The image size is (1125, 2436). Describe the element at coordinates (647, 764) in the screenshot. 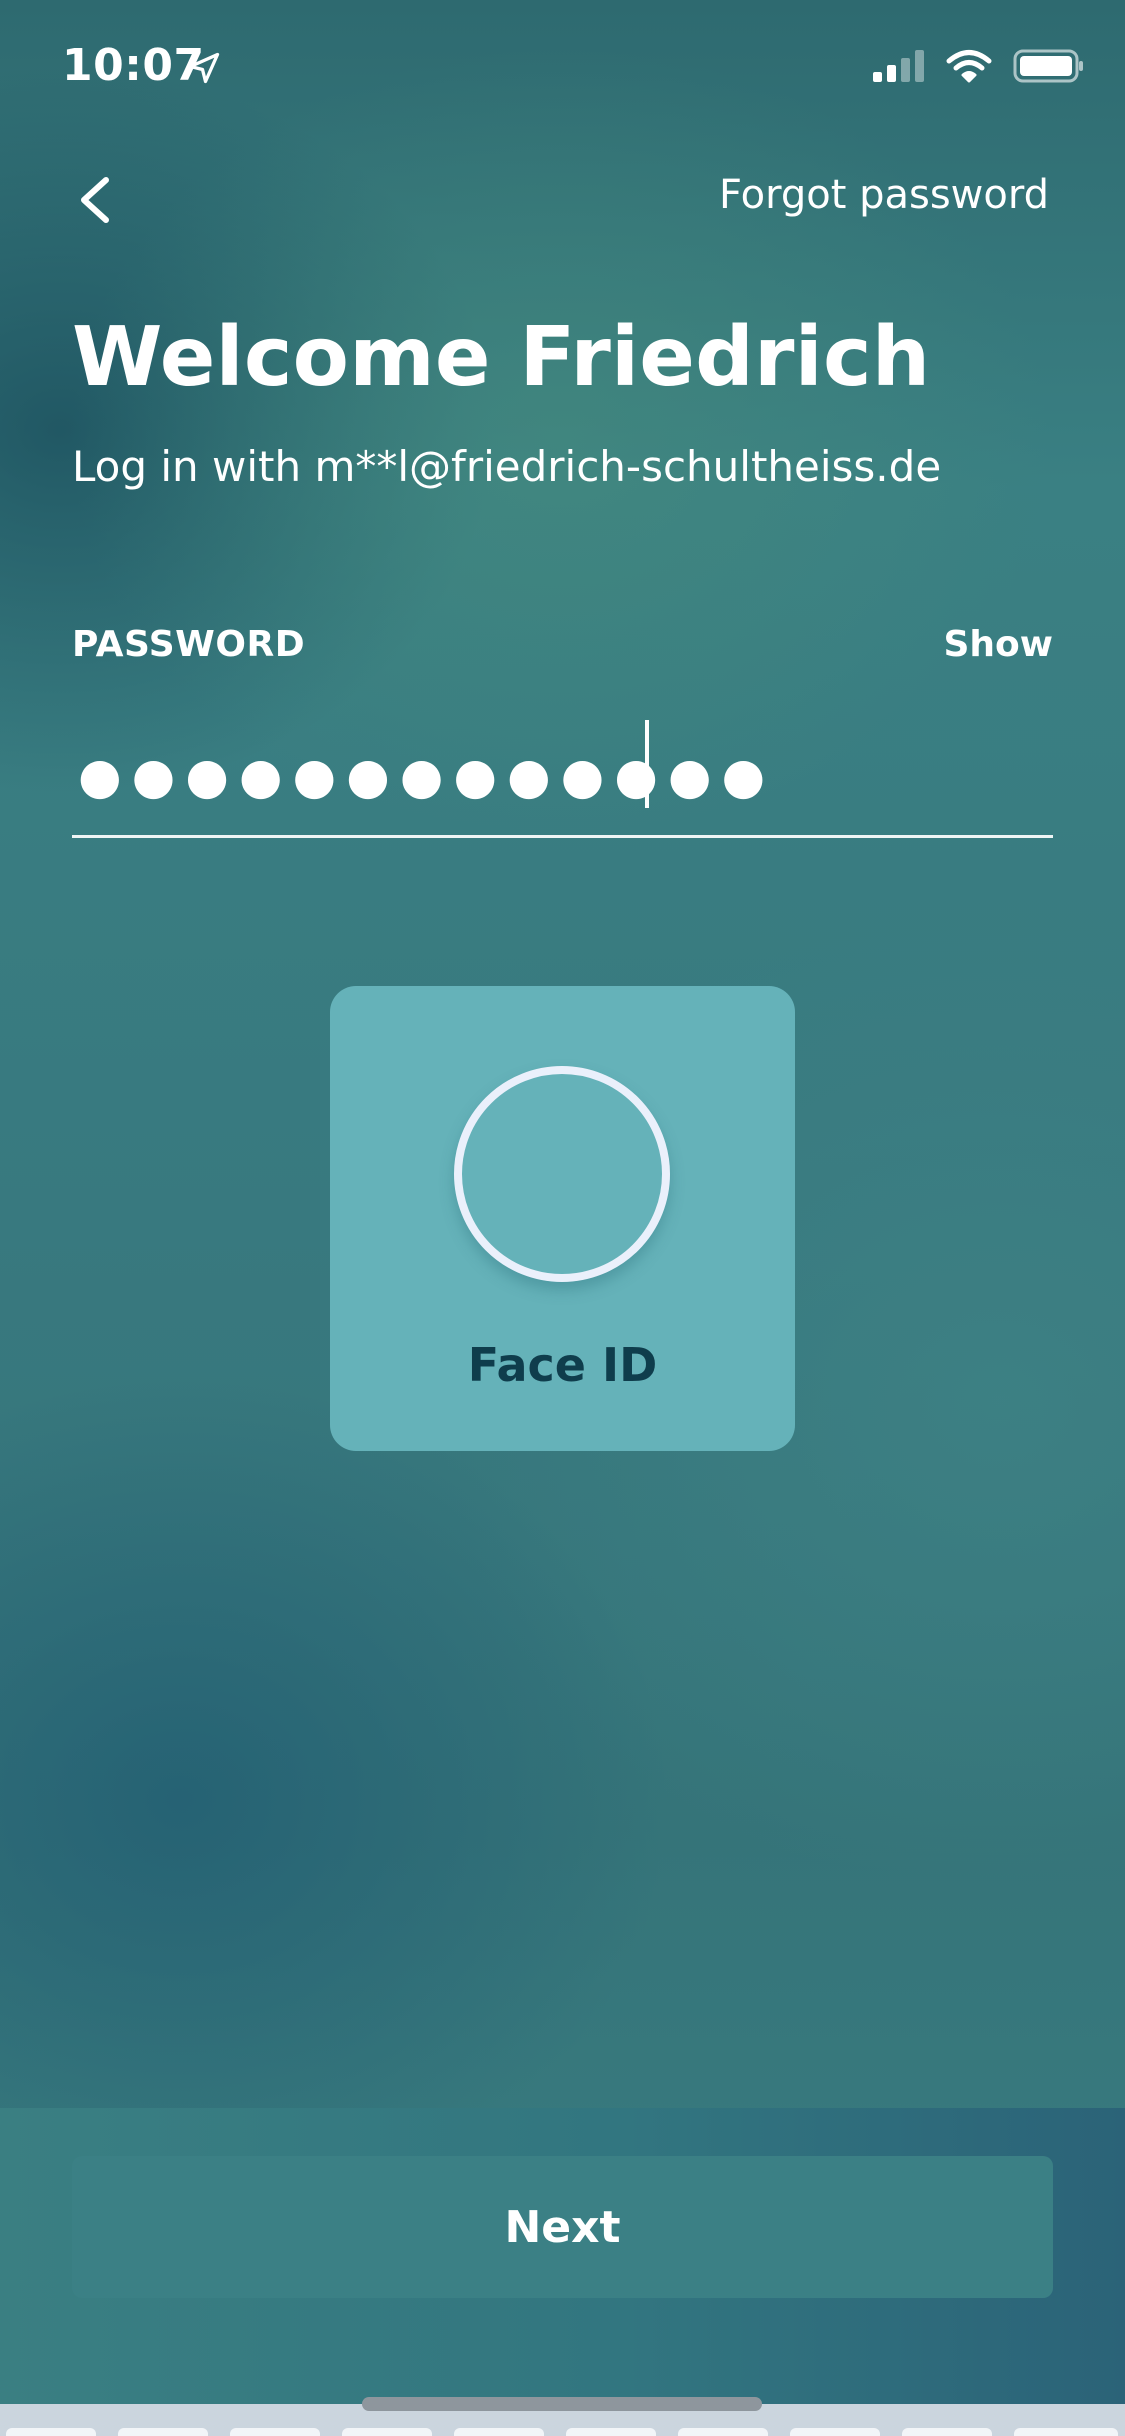

I see `text-caret` at that location.